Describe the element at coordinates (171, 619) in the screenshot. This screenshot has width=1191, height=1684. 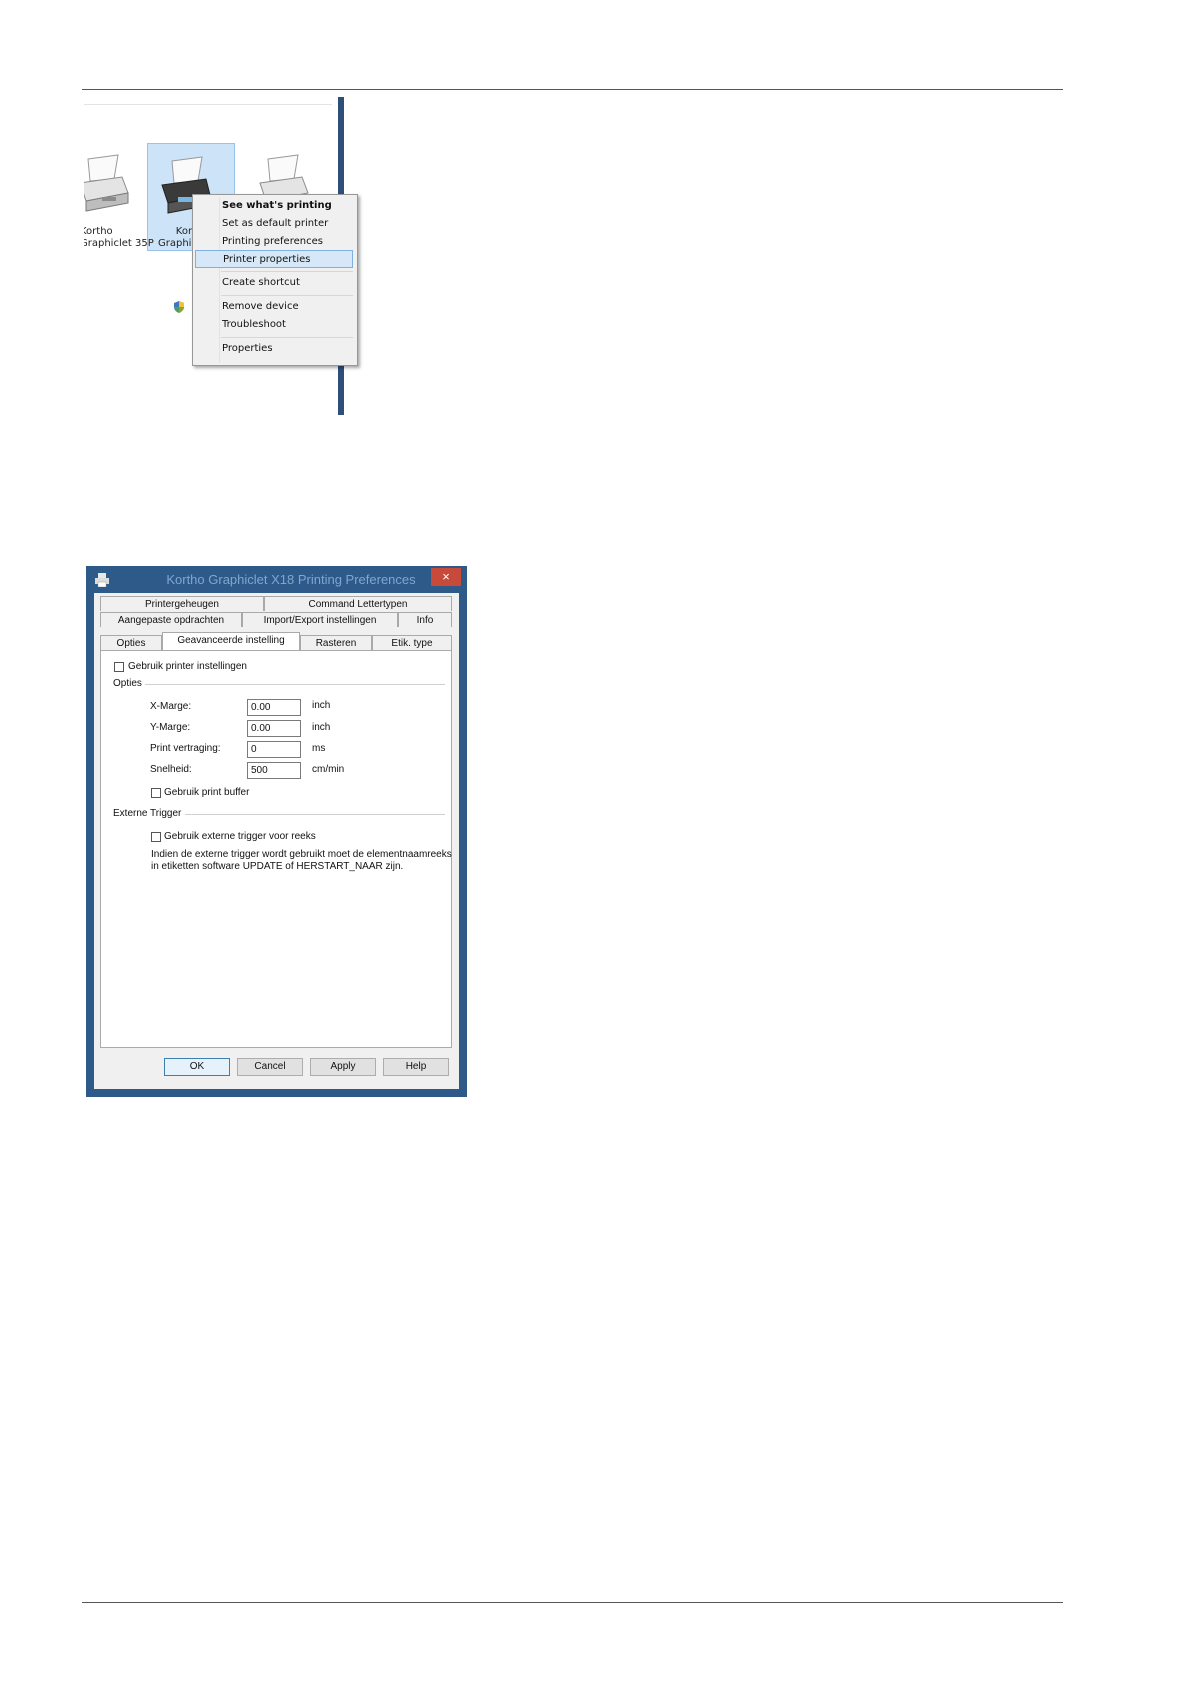
I see `tab-aangepaste-opdrachten: Aangepaste opdrachten` at that location.